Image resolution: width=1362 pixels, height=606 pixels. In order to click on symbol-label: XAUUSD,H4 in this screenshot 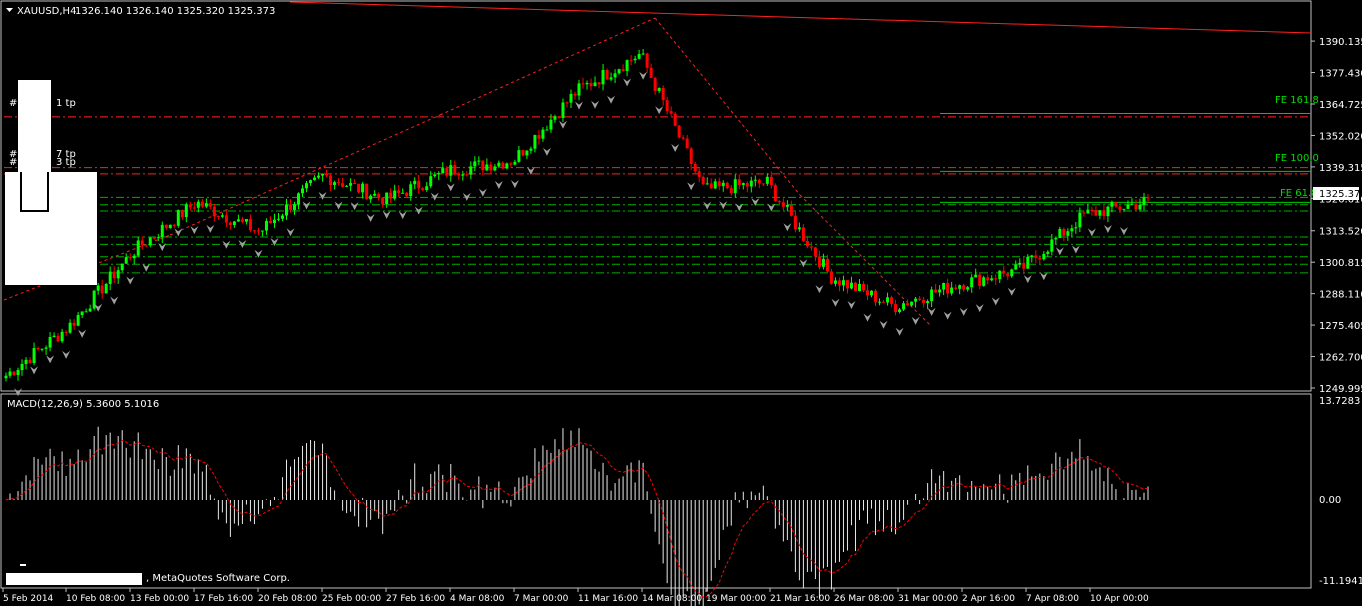, I will do `click(46, 11)`.